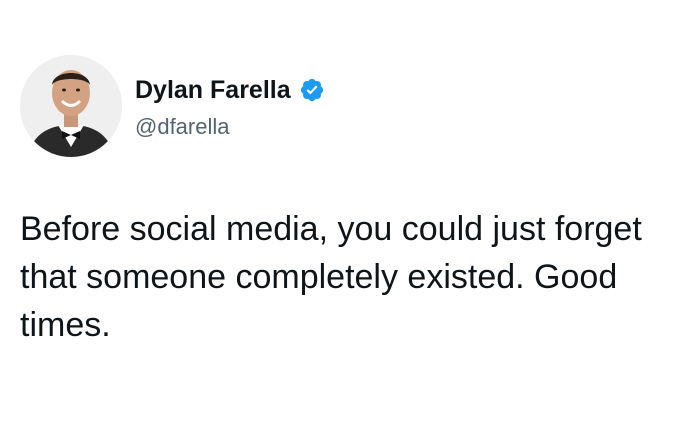  What do you see at coordinates (311, 90) in the screenshot?
I see `verified-badge-icon` at bounding box center [311, 90].